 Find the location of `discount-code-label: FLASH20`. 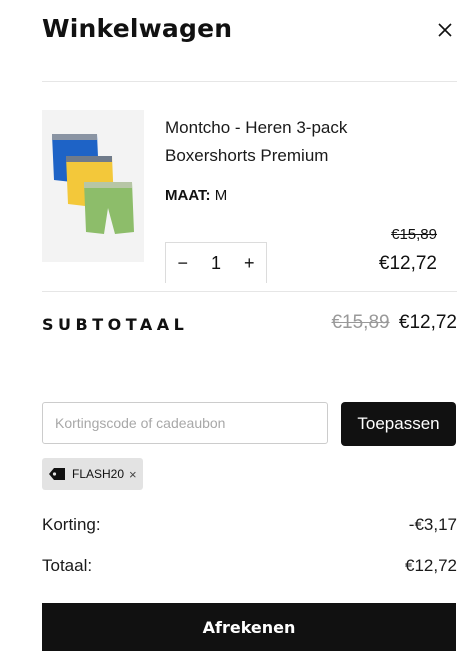

discount-code-label: FLASH20 is located at coordinates (98, 474).